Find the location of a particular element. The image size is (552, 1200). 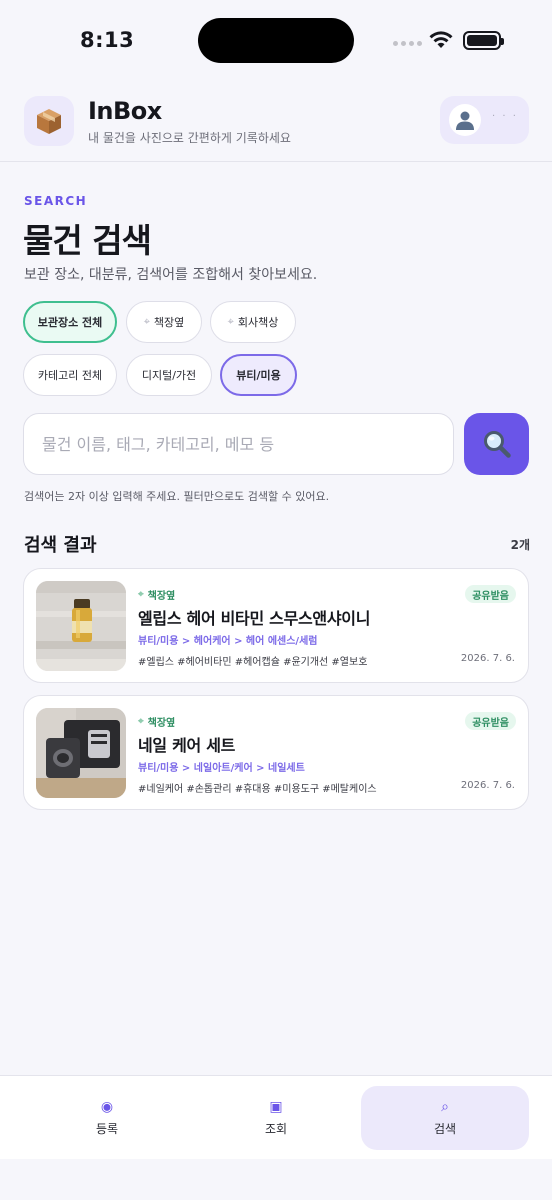

search-input is located at coordinates (238, 444).